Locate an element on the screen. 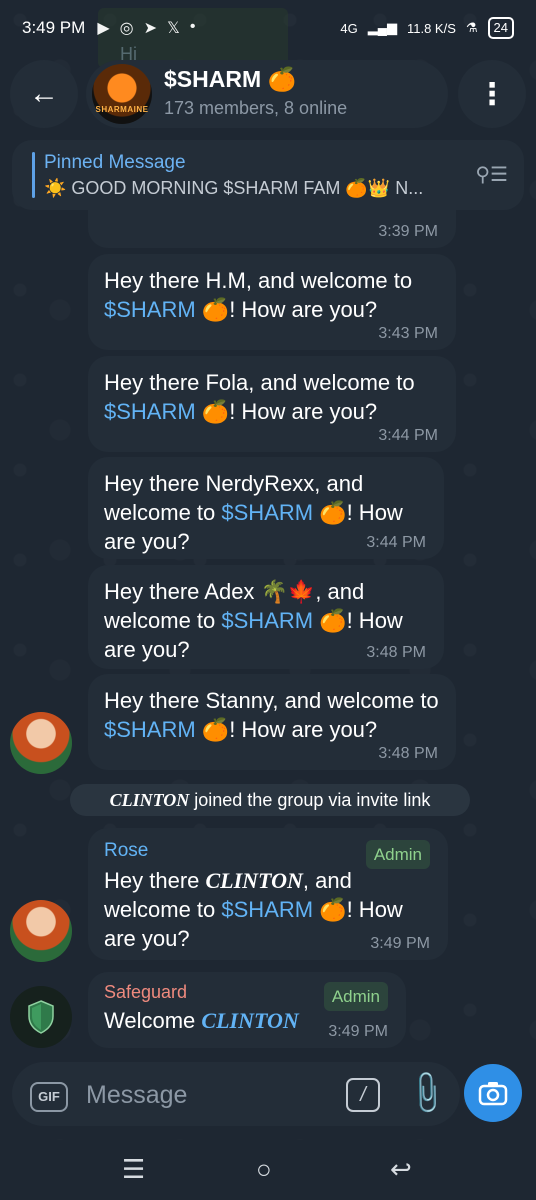  shield-icon is located at coordinates (41, 1017).